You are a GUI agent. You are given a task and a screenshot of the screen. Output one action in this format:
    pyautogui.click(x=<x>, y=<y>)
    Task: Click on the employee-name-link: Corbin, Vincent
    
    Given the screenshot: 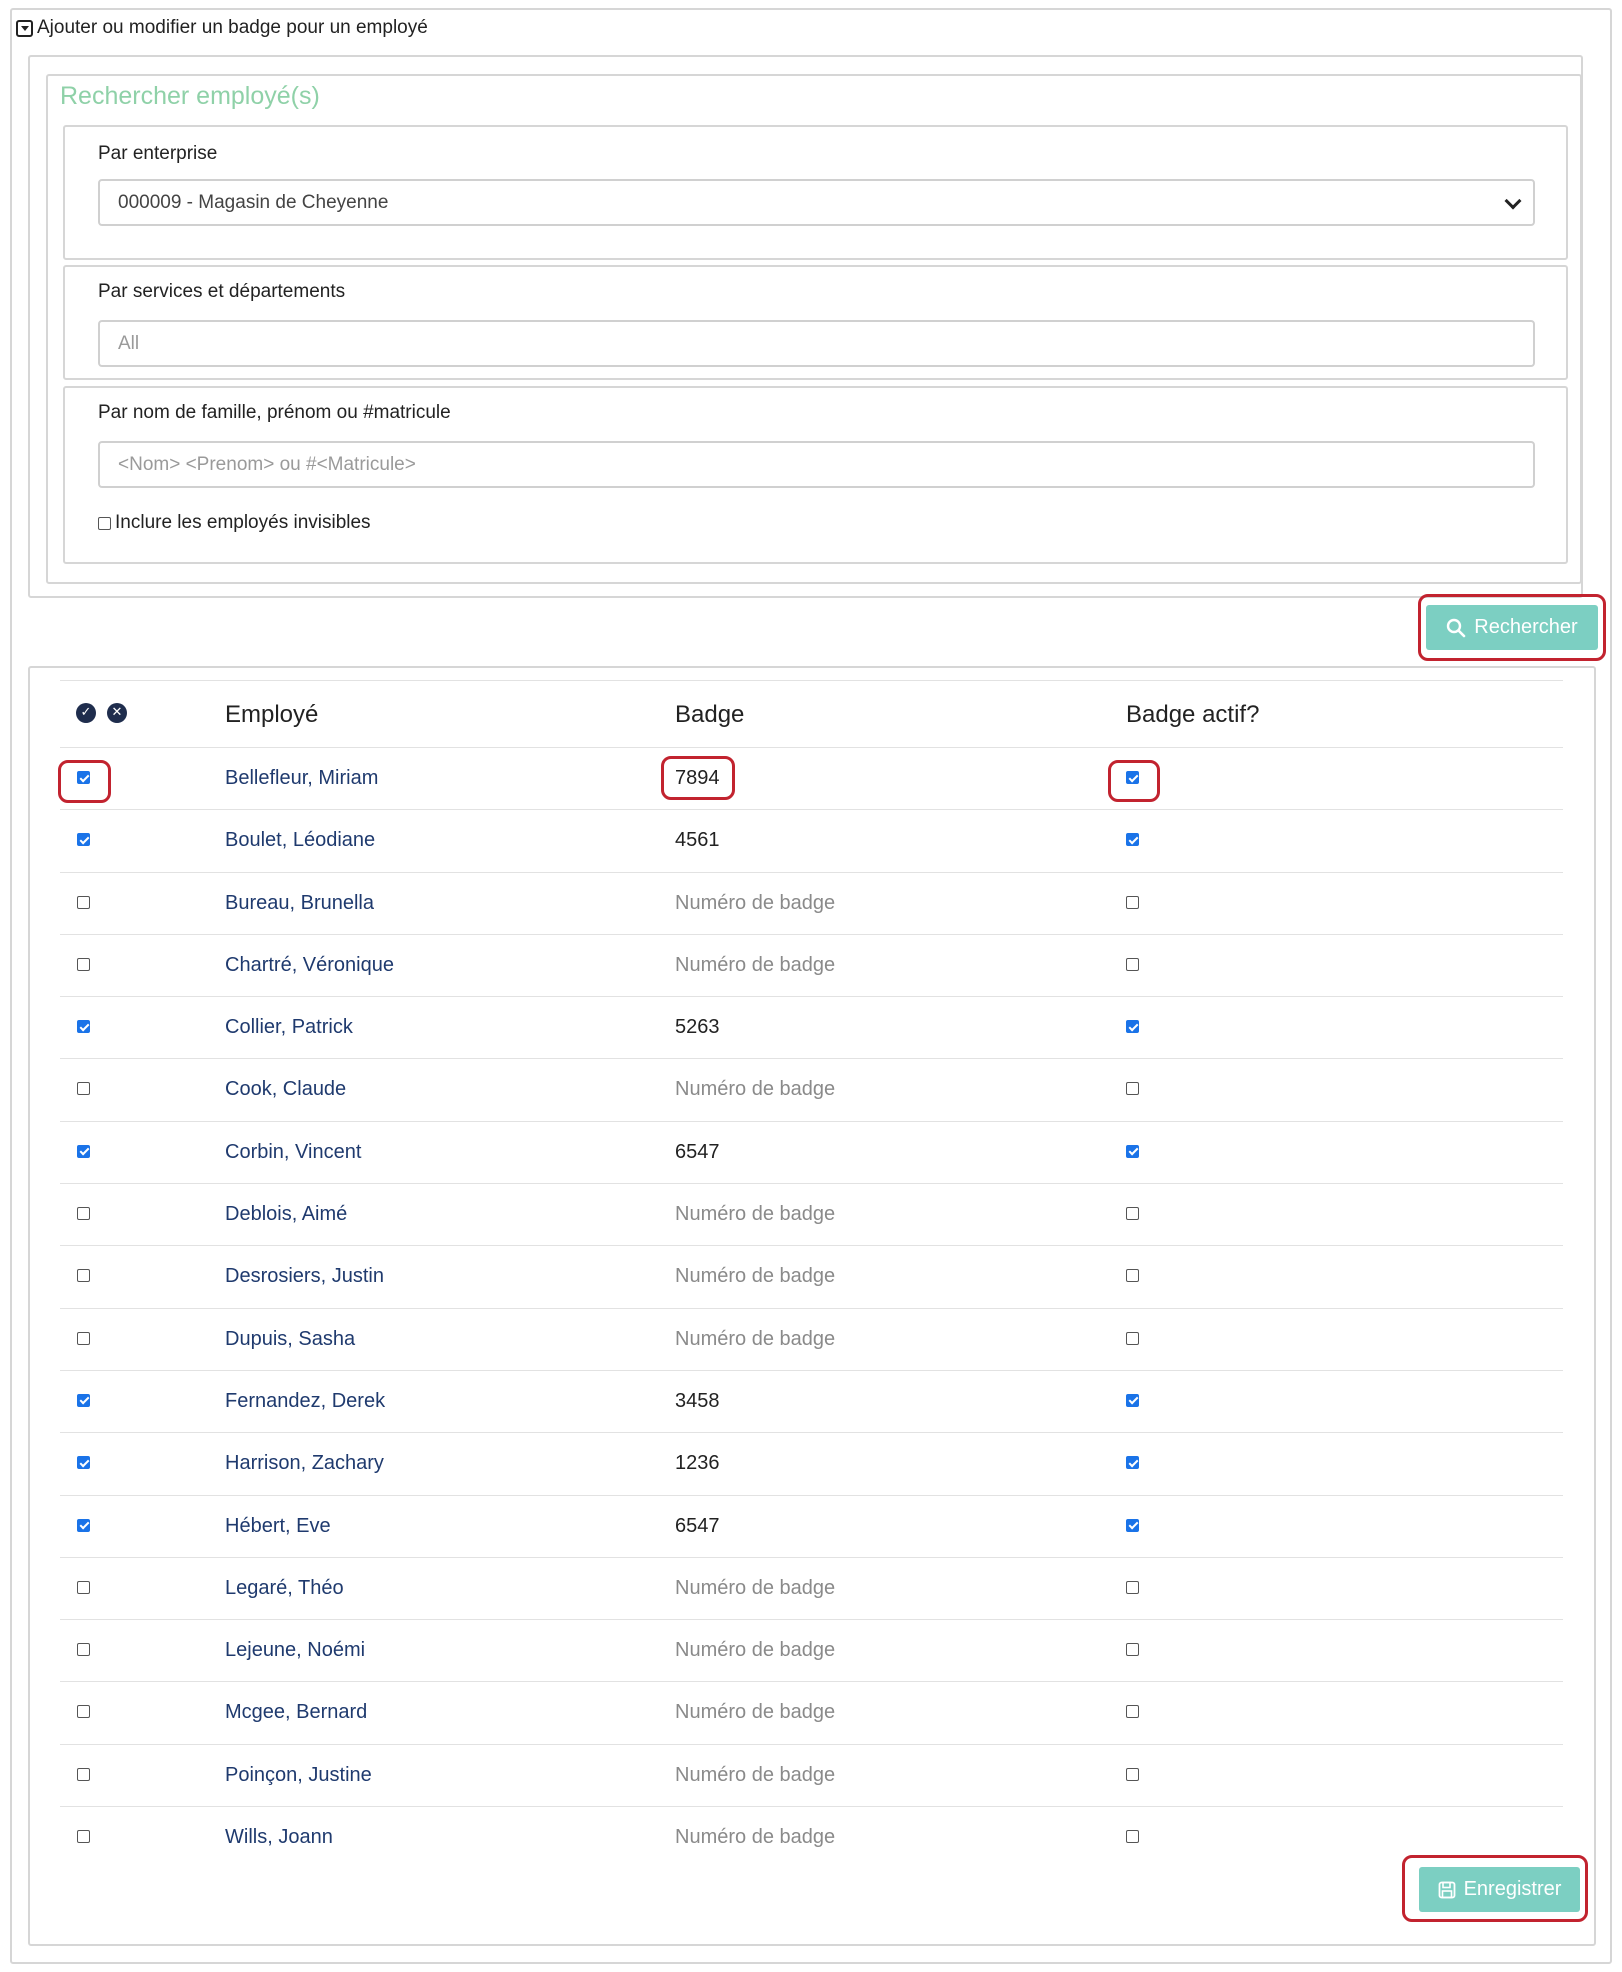 What is the action you would take?
    pyautogui.click(x=293, y=1152)
    